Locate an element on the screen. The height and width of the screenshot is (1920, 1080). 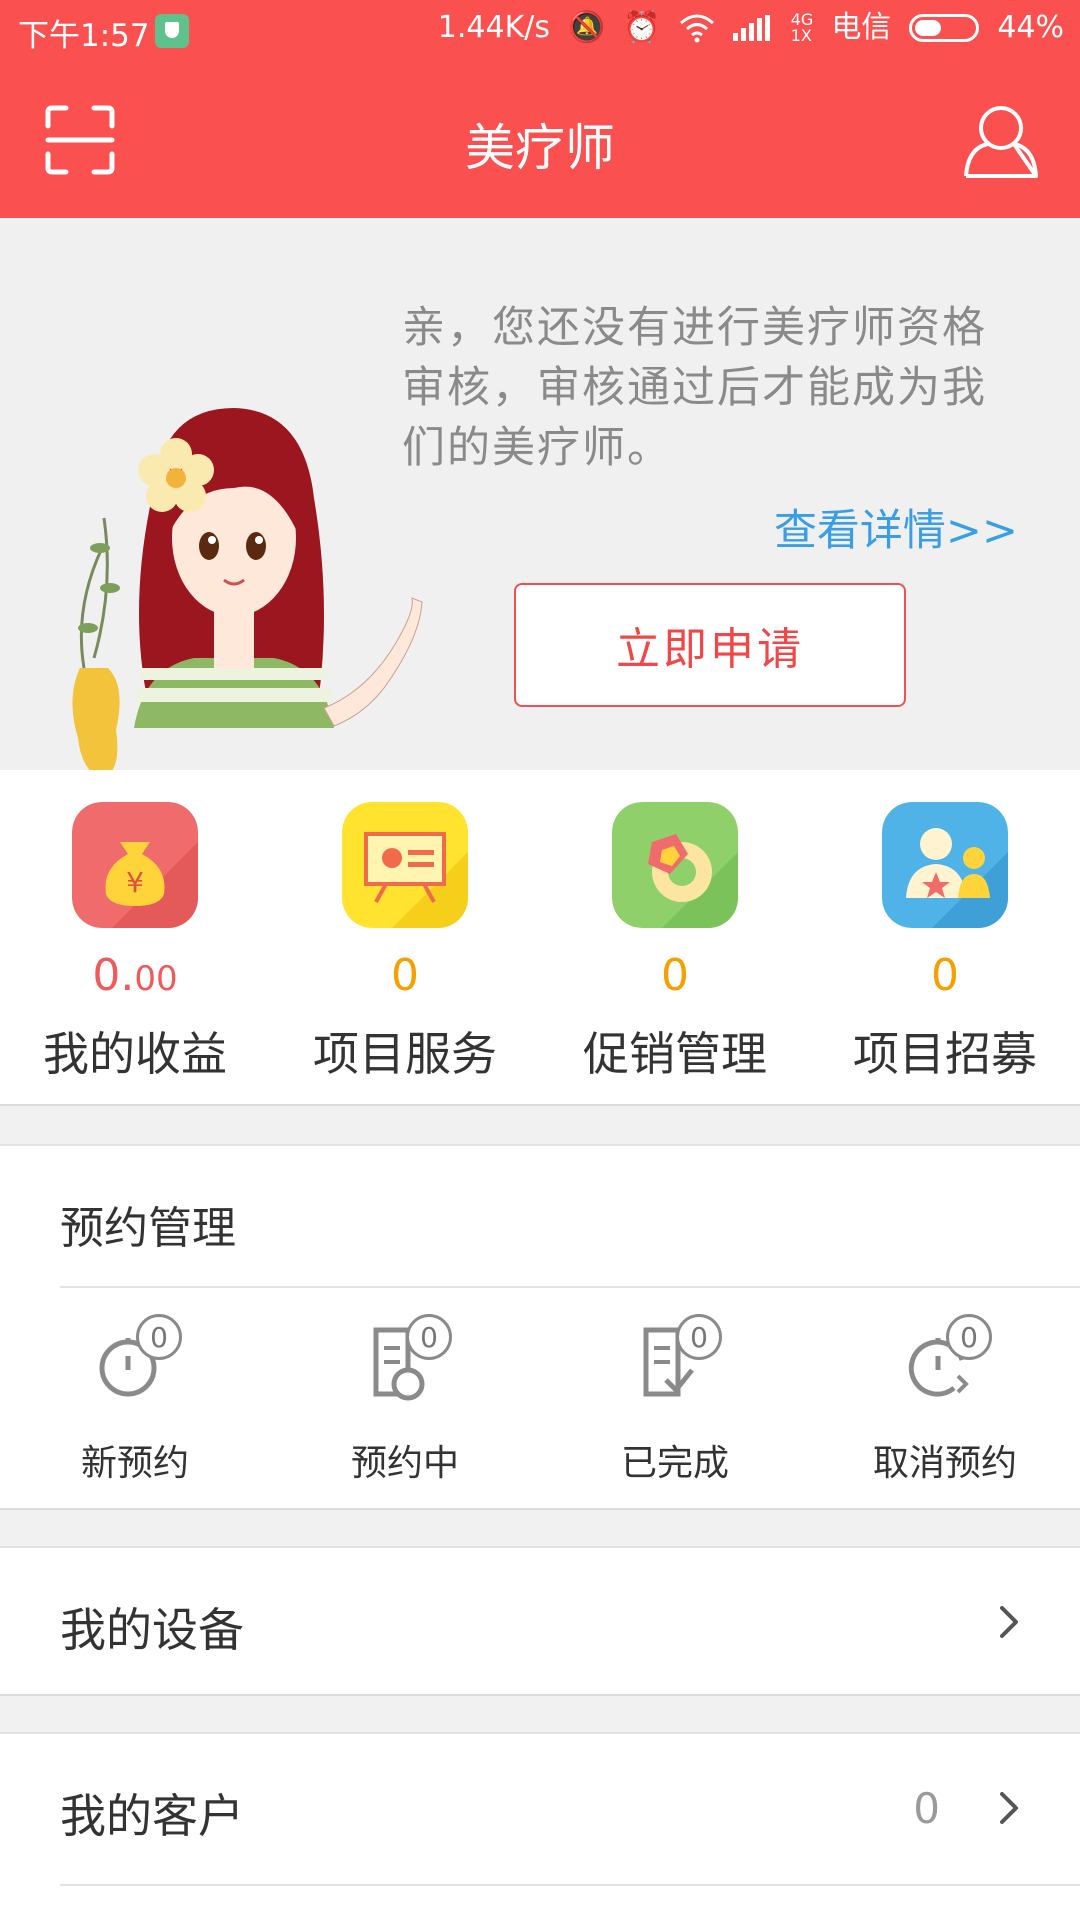
appointment-new: 0 新预约 is located at coordinates (135, 1404).